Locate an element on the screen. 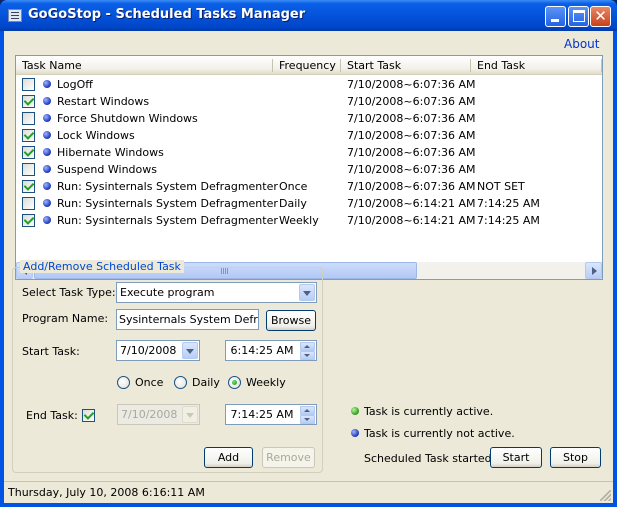 The width and height of the screenshot is (617, 507). scroll-right-icon is located at coordinates (593, 270).